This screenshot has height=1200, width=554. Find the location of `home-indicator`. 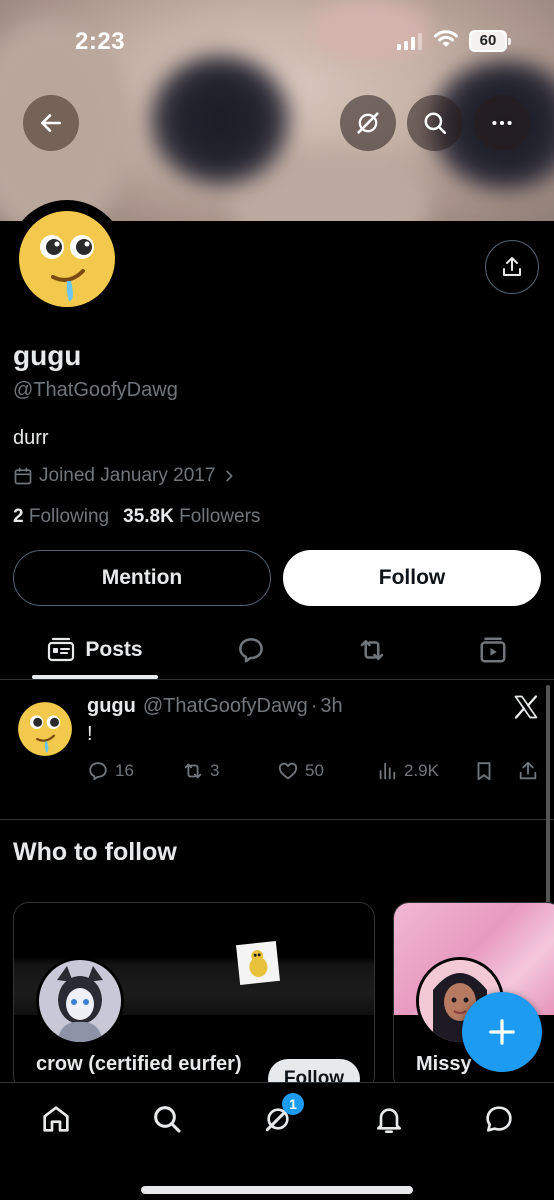

home-indicator is located at coordinates (277, 1190).